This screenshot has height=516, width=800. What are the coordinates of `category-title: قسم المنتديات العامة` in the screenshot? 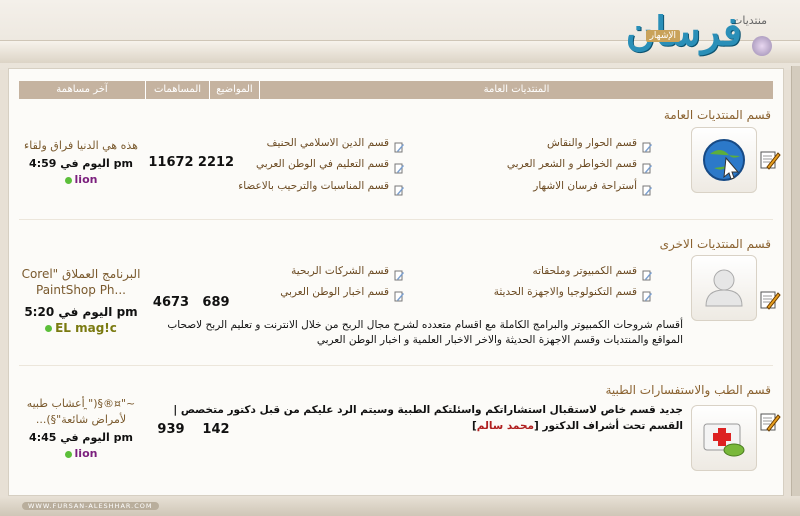 It's located at (717, 115).